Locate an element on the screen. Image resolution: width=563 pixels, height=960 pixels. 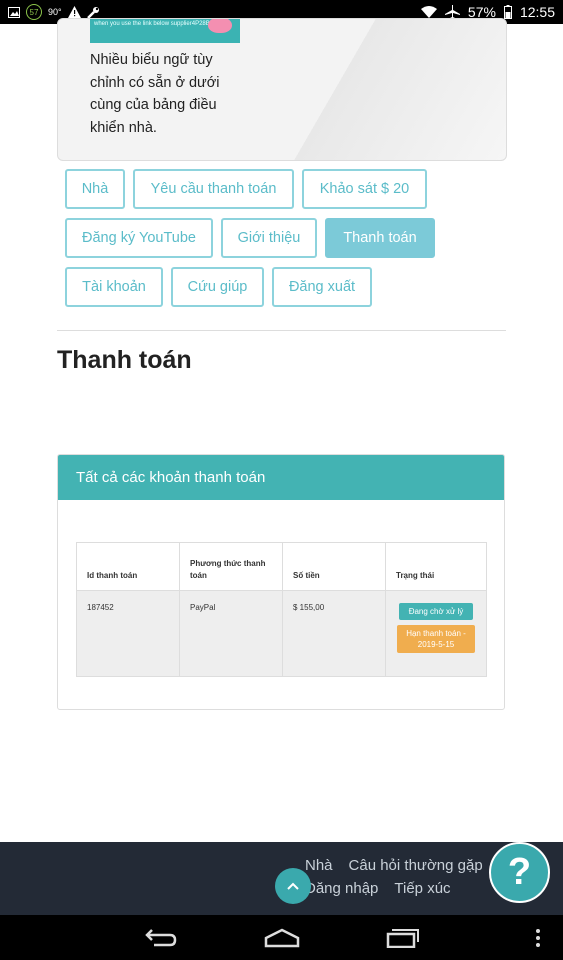
divider is located at coordinates (281, 330).